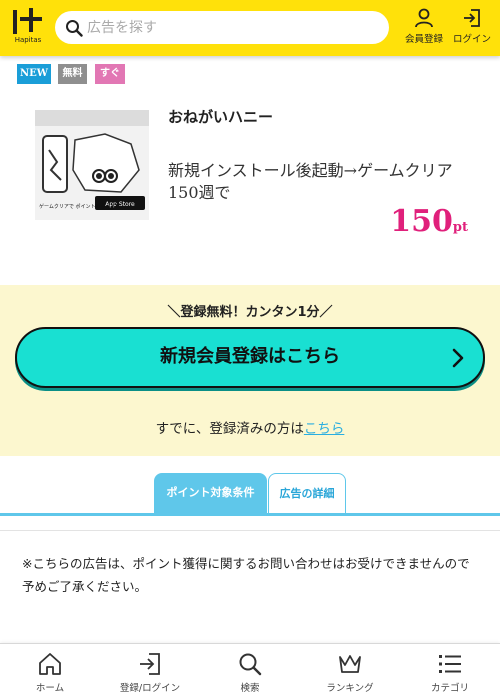 This screenshot has height=700, width=500. I want to click on existing-member-prefix: すでに、登録済みの方は, so click(229, 429).